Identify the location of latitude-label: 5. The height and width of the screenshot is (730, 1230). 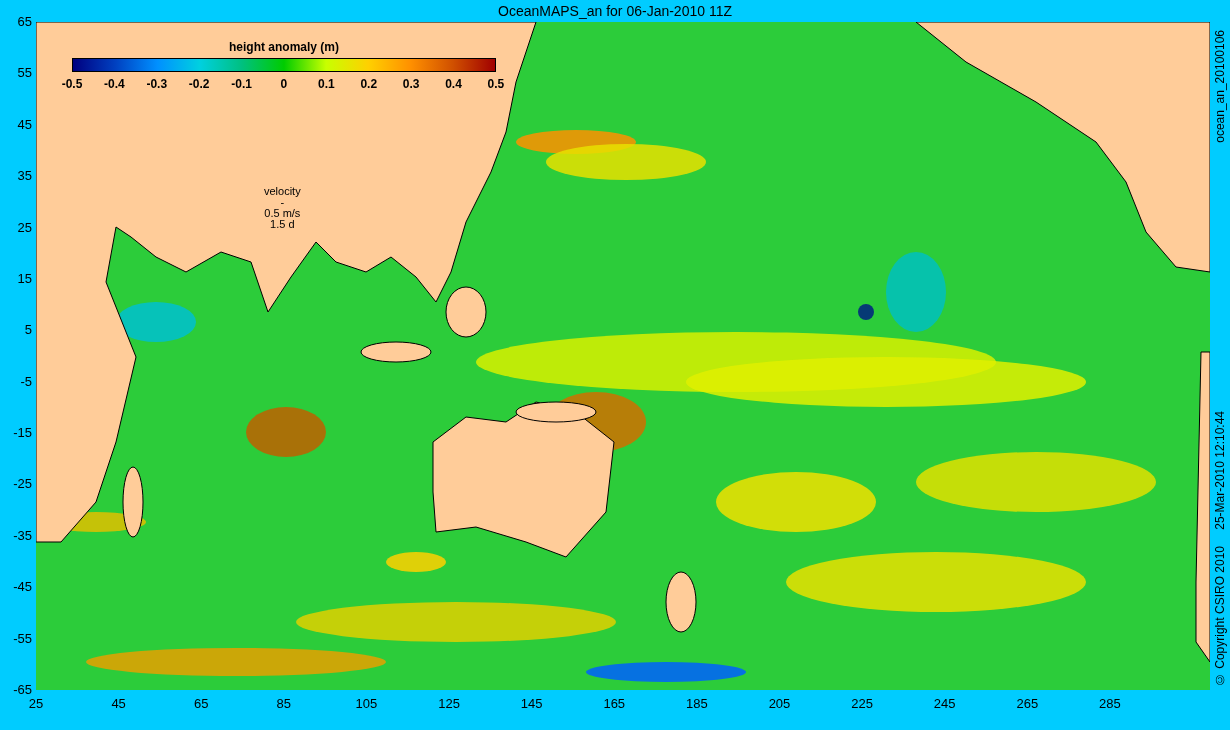
(28, 330).